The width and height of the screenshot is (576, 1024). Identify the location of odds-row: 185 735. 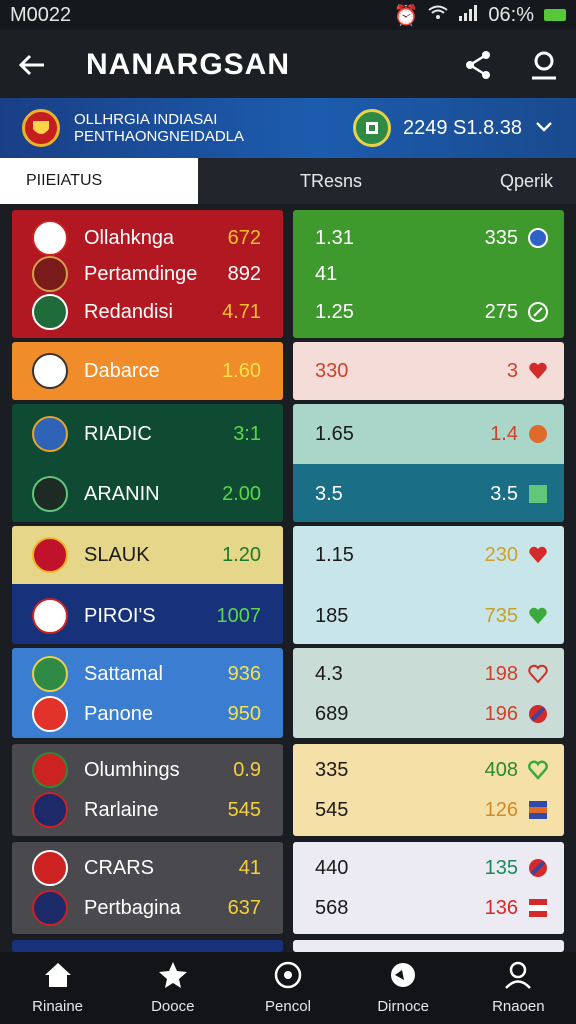
(428, 616).